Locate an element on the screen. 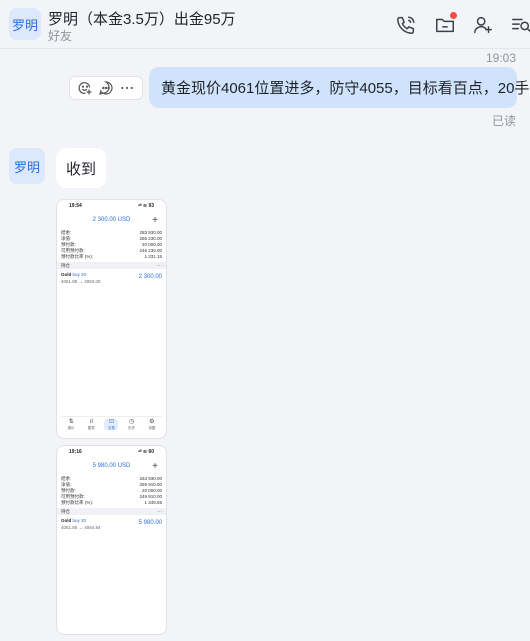 The height and width of the screenshot is (641, 530). nav-charts: ıl 图表 is located at coordinates (91, 424).